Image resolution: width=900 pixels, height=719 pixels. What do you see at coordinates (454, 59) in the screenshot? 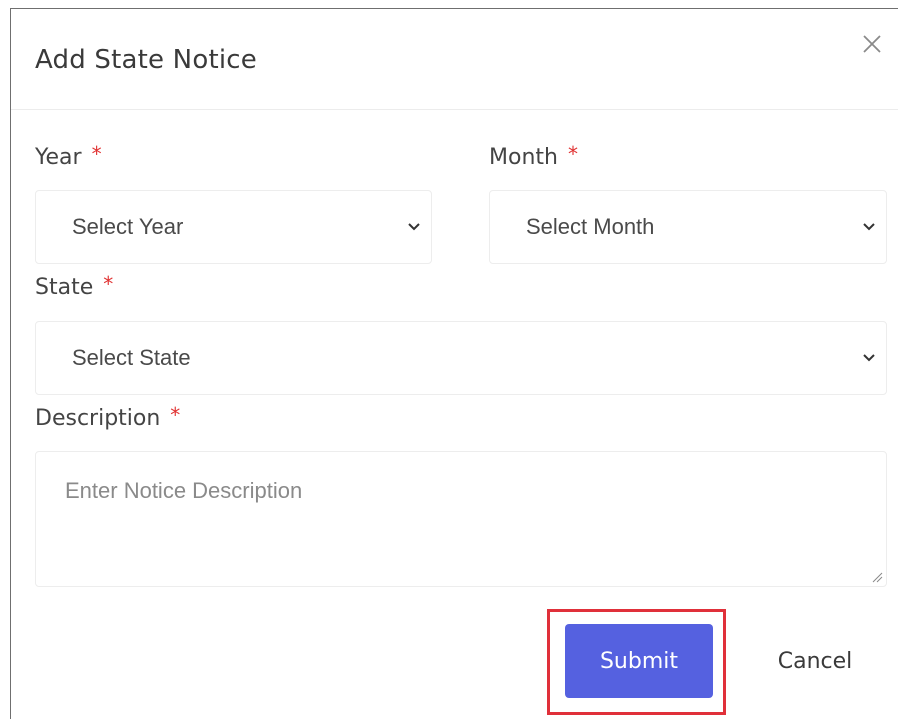
I see `modal-header: Add State Notice` at bounding box center [454, 59].